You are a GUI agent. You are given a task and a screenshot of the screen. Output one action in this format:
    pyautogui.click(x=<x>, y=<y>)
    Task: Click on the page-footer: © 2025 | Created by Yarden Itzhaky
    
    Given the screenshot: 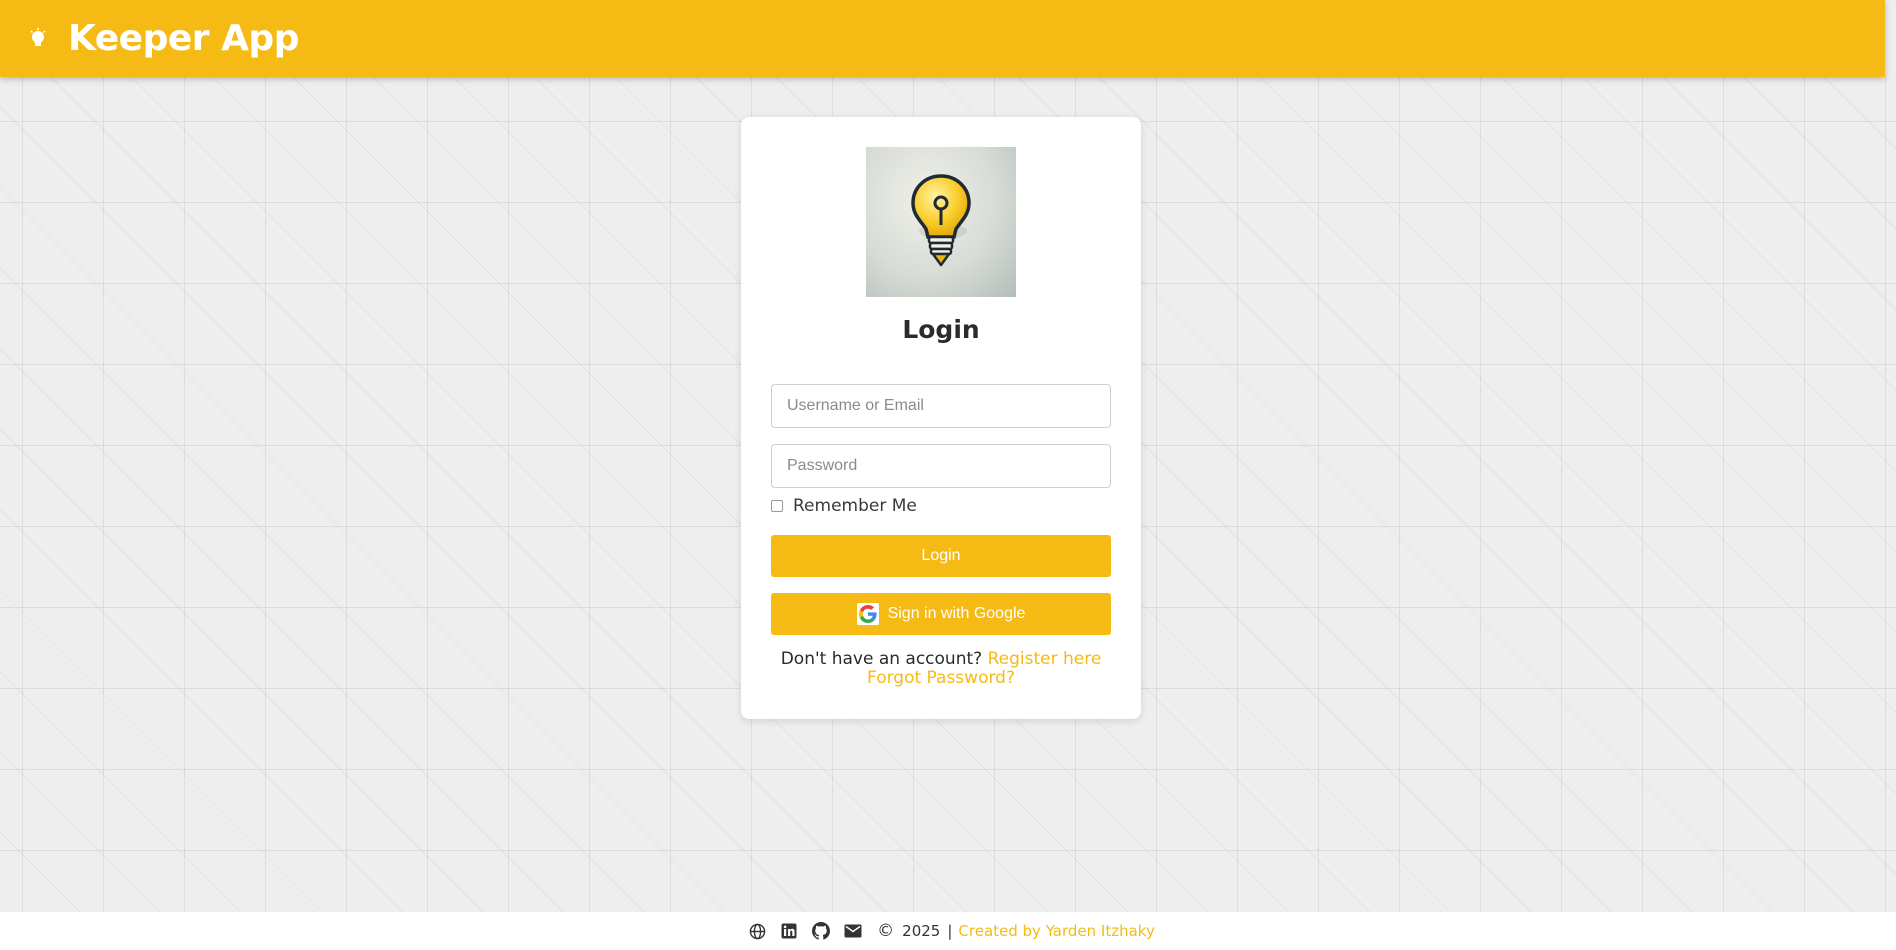 What is the action you would take?
    pyautogui.click(x=948, y=931)
    